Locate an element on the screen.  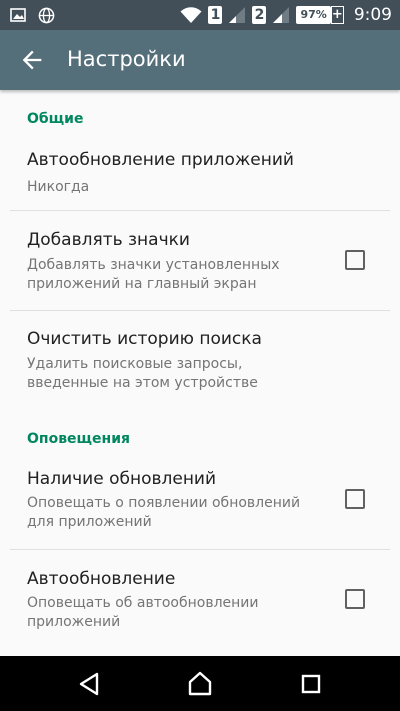
setting-title: Автообновление is located at coordinates (101, 579).